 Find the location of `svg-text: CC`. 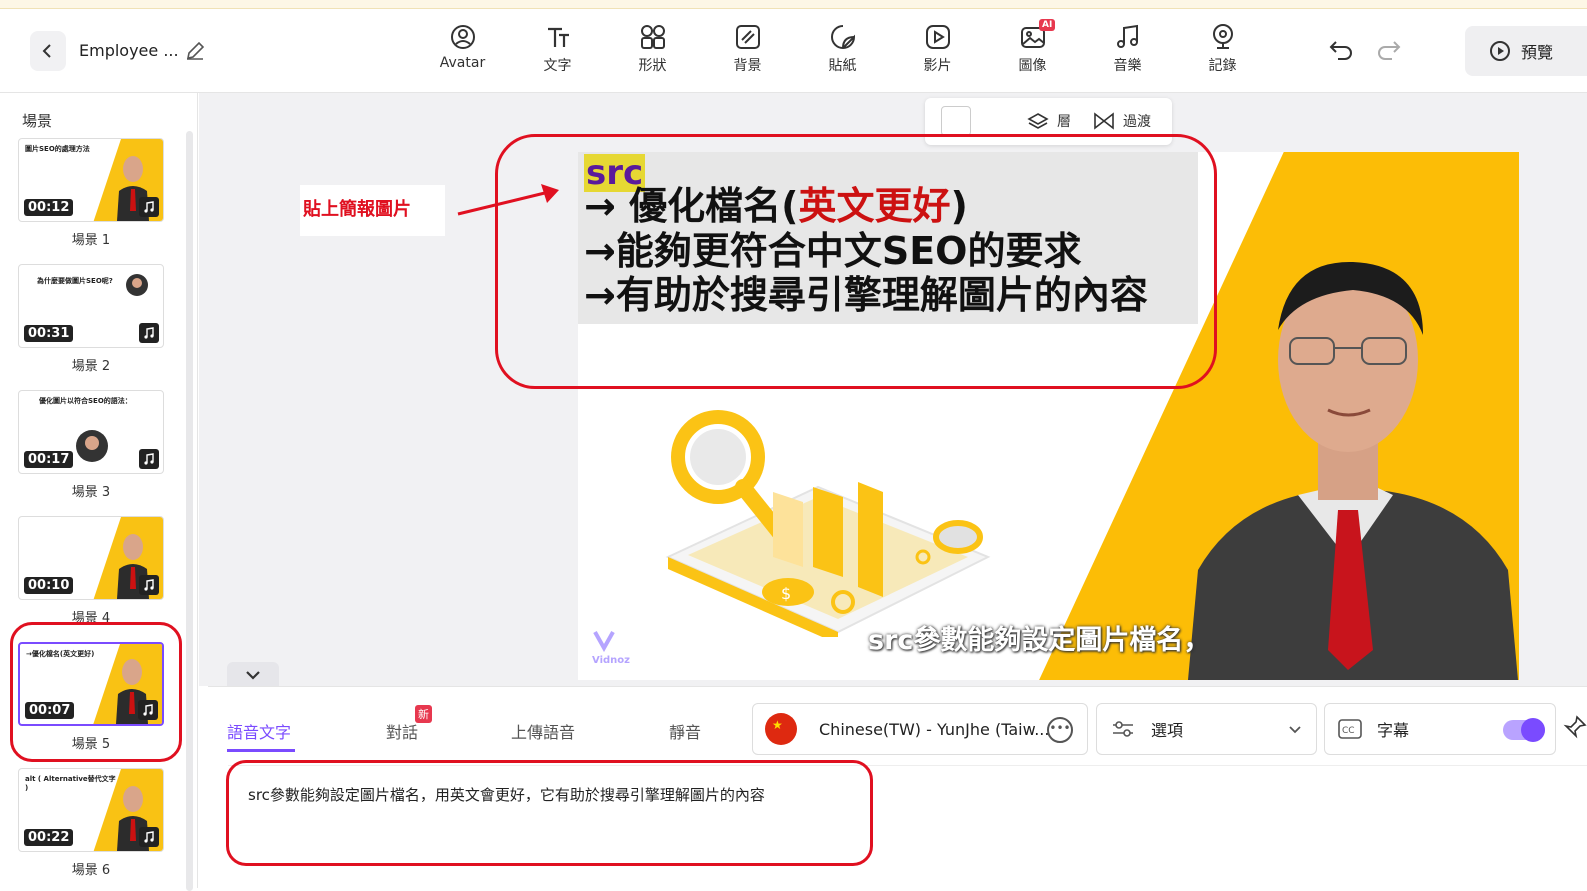

svg-text: CC is located at coordinates (1348, 731).